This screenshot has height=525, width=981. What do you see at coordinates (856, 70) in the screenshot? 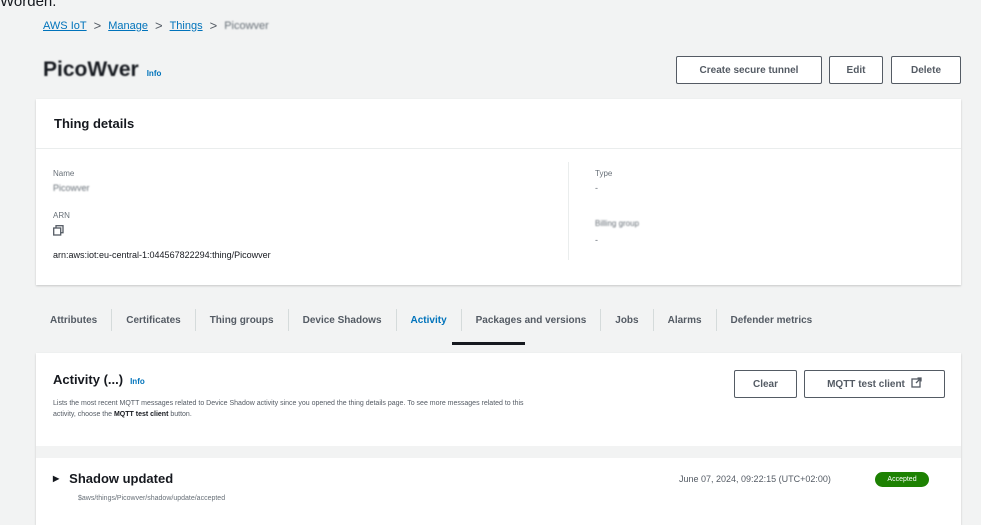
I see `edit-button: Edit` at bounding box center [856, 70].